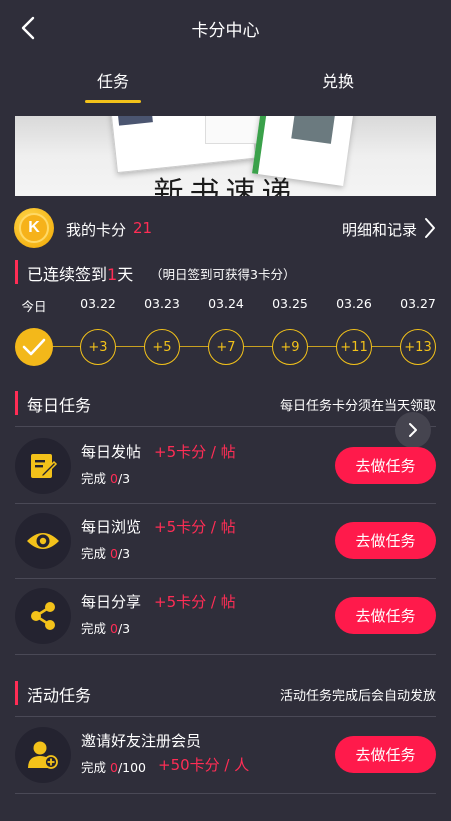 The image size is (451, 821). I want to click on promo-banner: 新书速递, so click(225, 156).